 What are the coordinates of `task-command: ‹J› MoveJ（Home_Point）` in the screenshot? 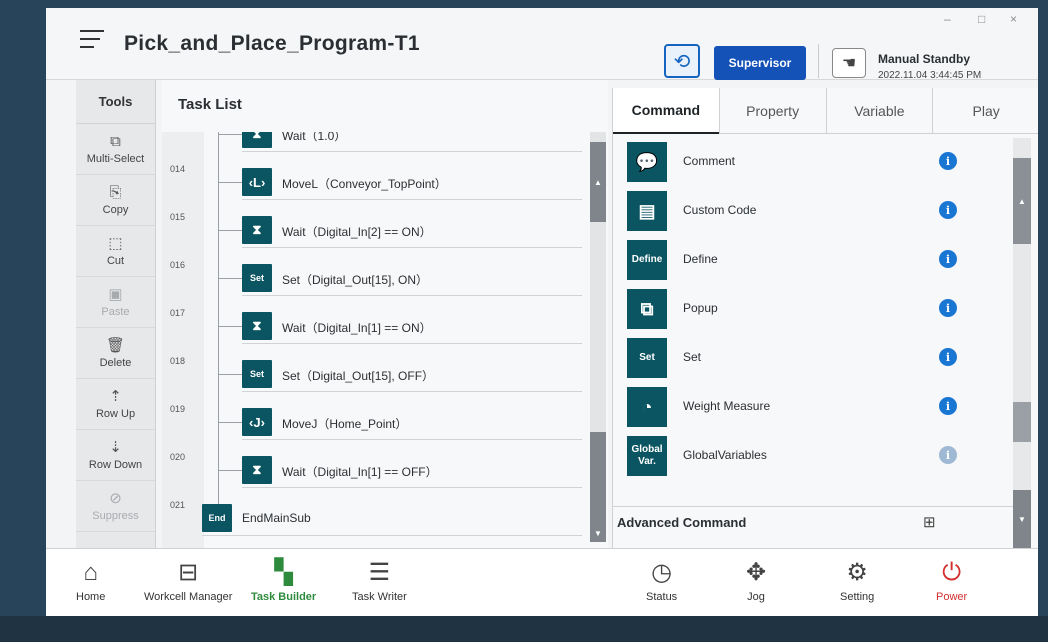 It's located at (412, 423).